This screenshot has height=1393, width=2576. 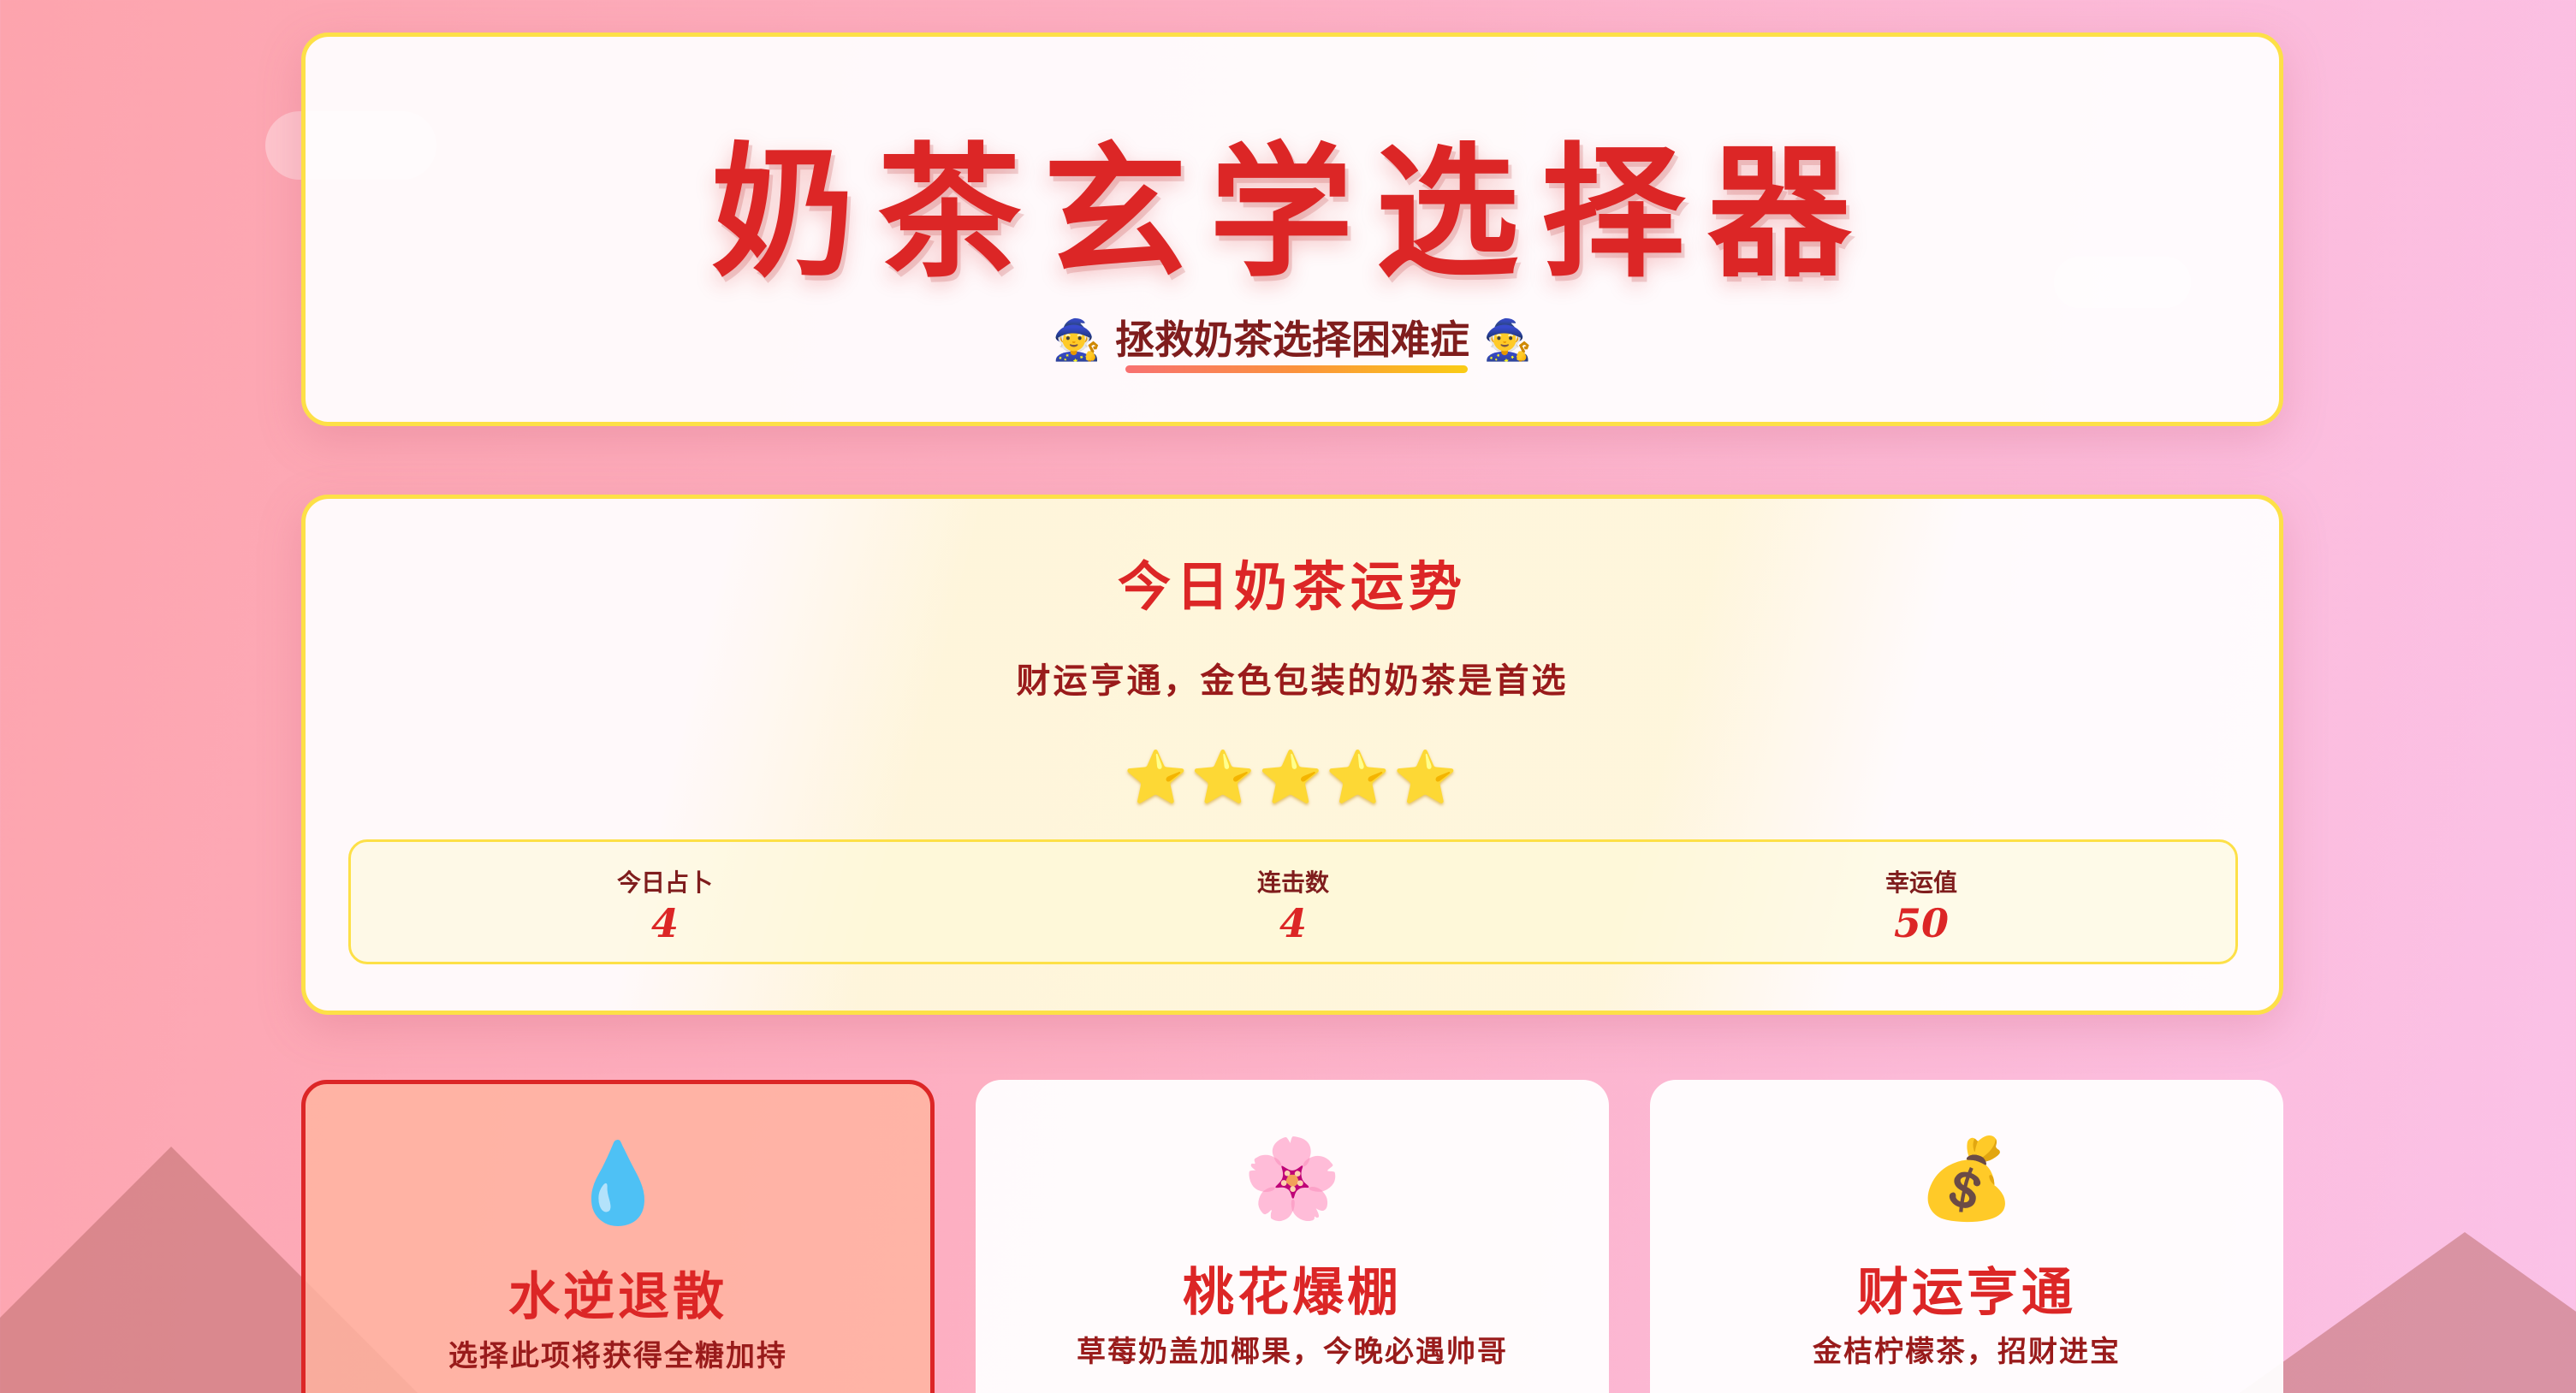 I want to click on option-desc: 选择此项将获得全糖加持, so click(x=617, y=1356).